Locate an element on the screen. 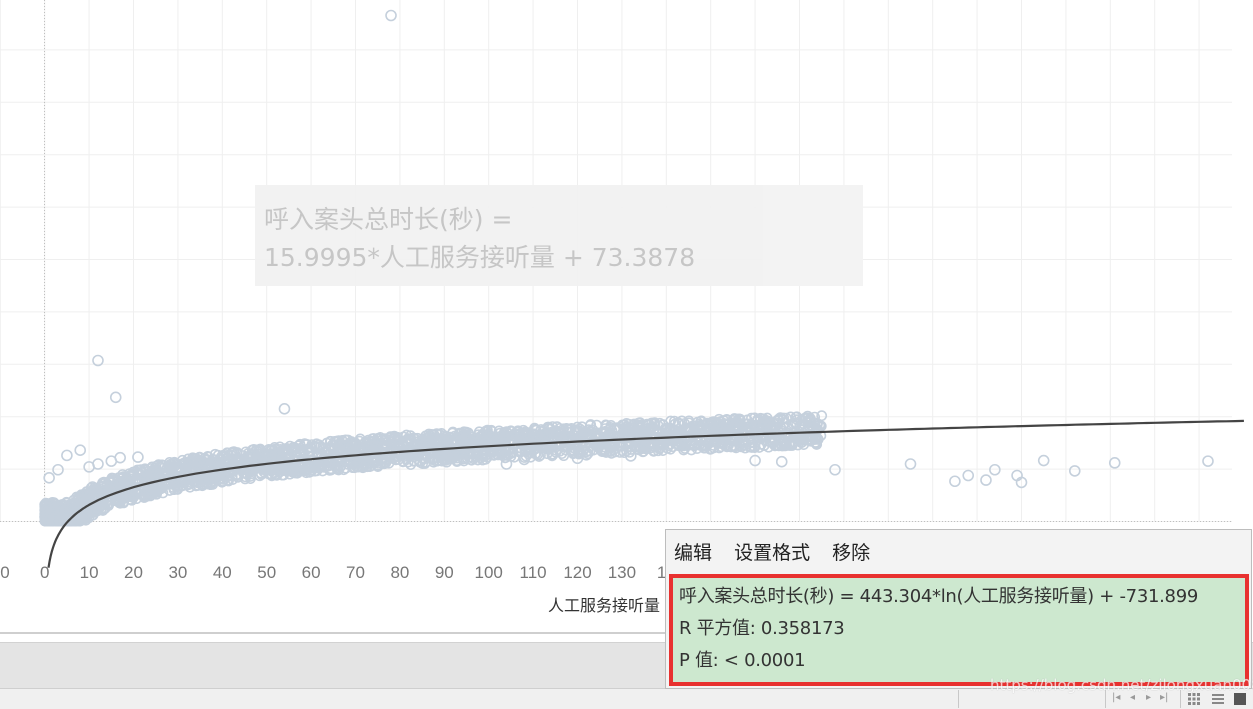  context-menu: 编辑 设置格式 移除 is located at coordinates (780, 551).